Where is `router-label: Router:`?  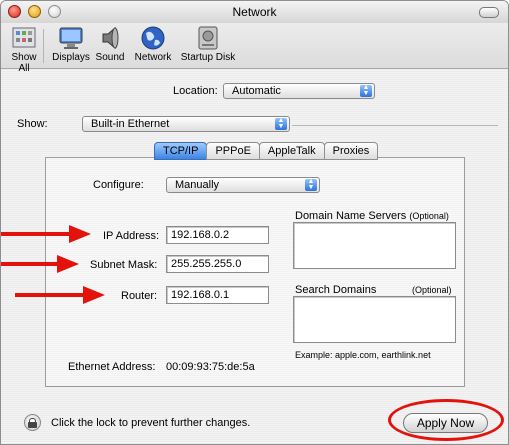 router-label: Router: is located at coordinates (139, 296).